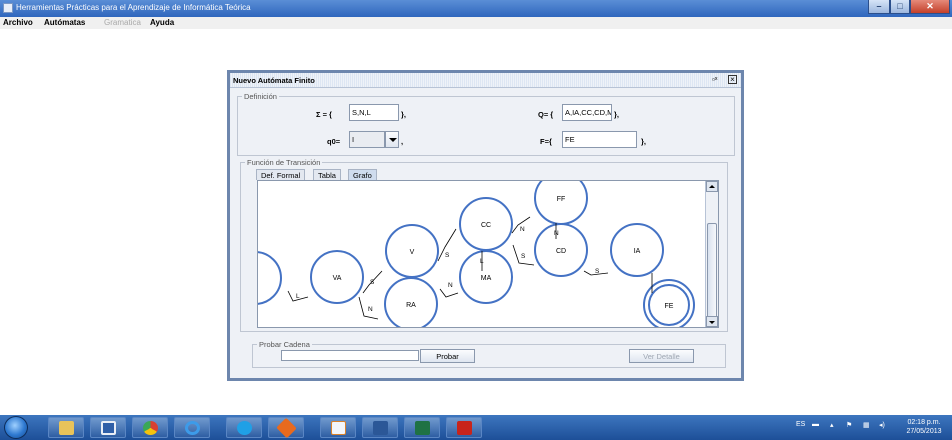 The height and width of the screenshot is (440, 952). What do you see at coordinates (412, 252) in the screenshot?
I see `state-label: V` at bounding box center [412, 252].